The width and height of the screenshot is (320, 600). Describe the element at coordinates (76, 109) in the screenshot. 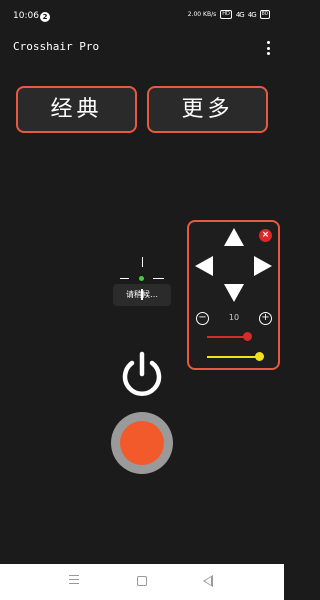

I see `classic-mode-button: 经典` at that location.